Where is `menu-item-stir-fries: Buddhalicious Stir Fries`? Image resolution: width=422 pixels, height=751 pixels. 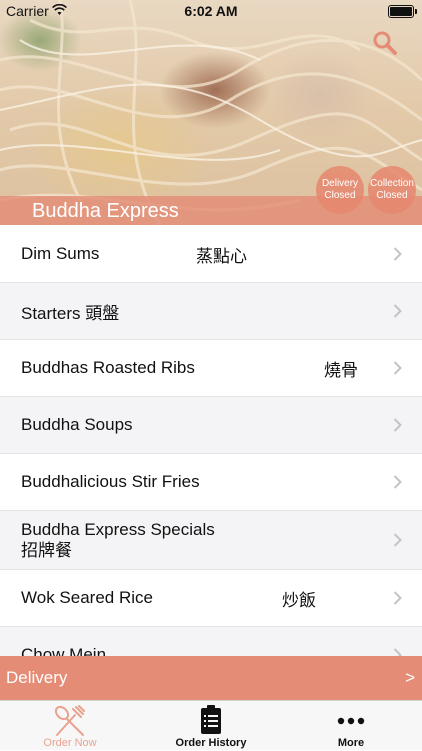 menu-item-stir-fries: Buddhalicious Stir Fries is located at coordinates (211, 482).